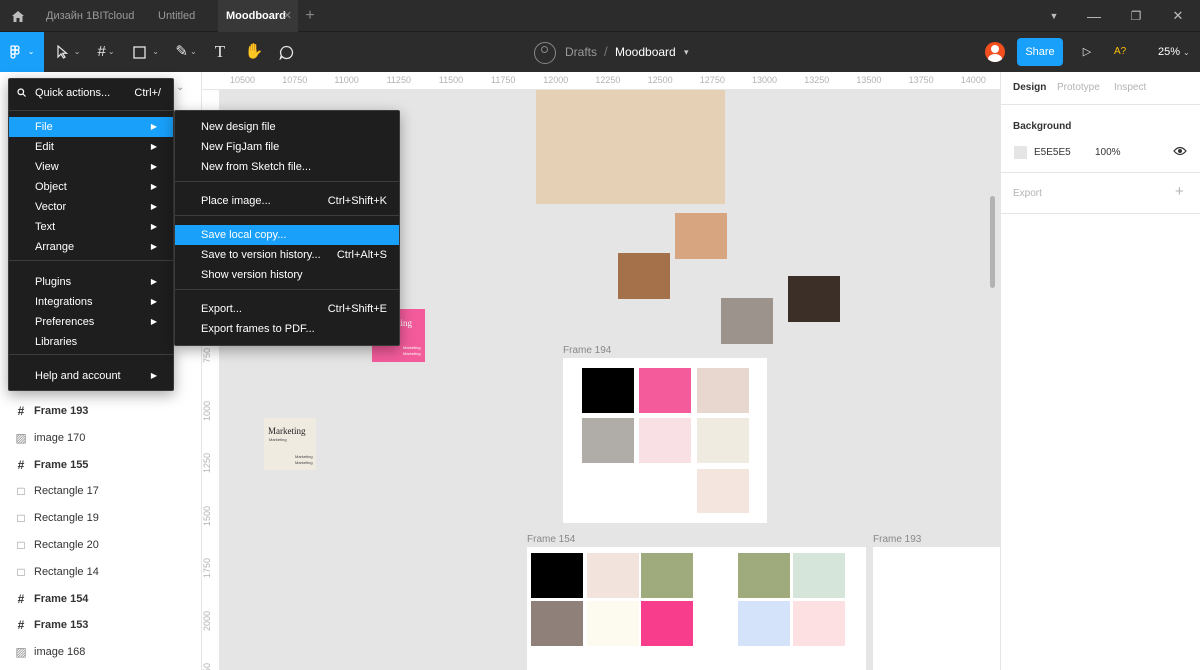 This screenshot has height=670, width=1200. I want to click on menu-item-help-and-account: Help and account ▶, so click(91, 376).